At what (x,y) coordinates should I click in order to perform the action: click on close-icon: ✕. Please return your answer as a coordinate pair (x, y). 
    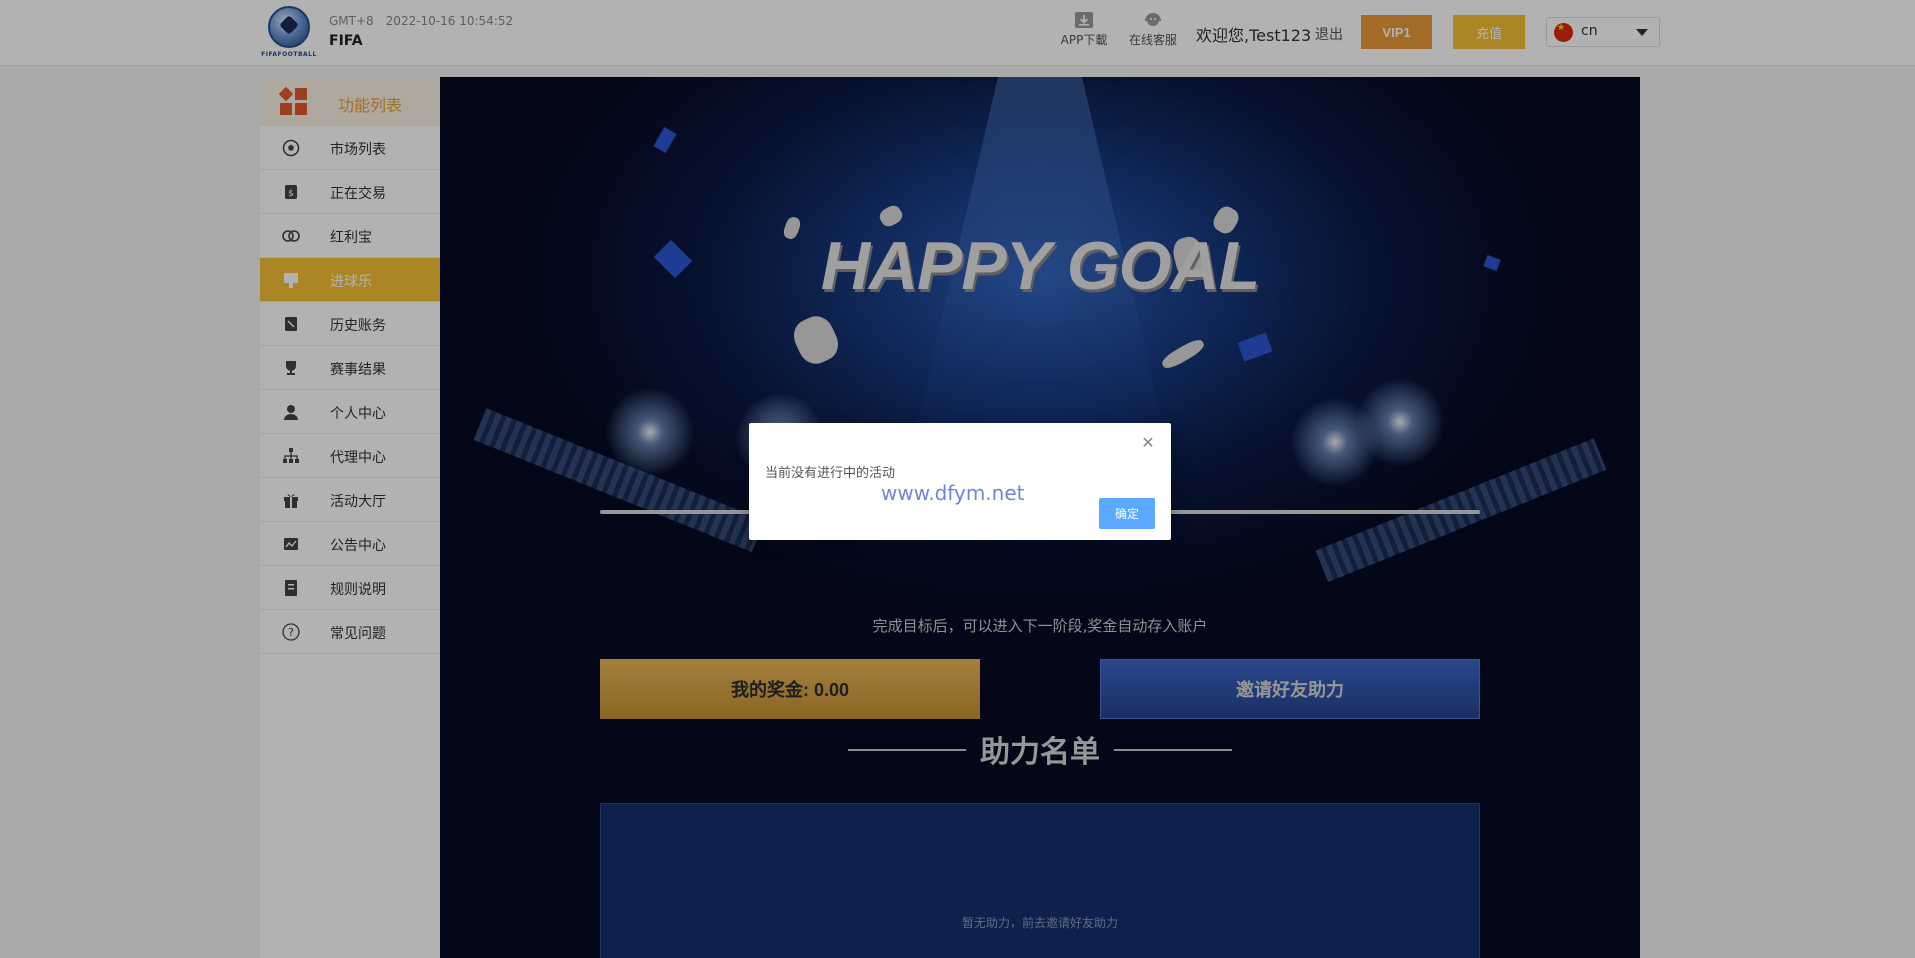
    Looking at the image, I should click on (1148, 443).